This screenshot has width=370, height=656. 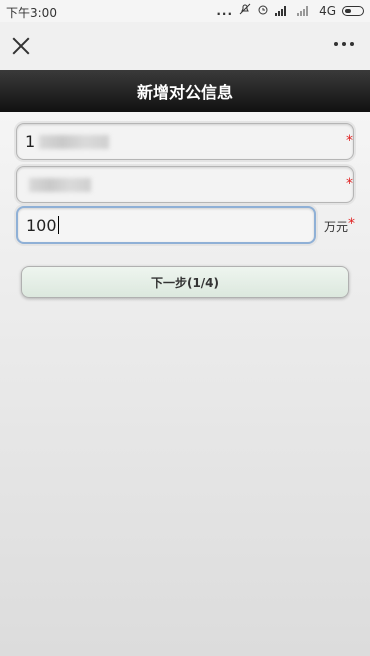 What do you see at coordinates (327, 10) in the screenshot?
I see `network-type: 4G` at bounding box center [327, 10].